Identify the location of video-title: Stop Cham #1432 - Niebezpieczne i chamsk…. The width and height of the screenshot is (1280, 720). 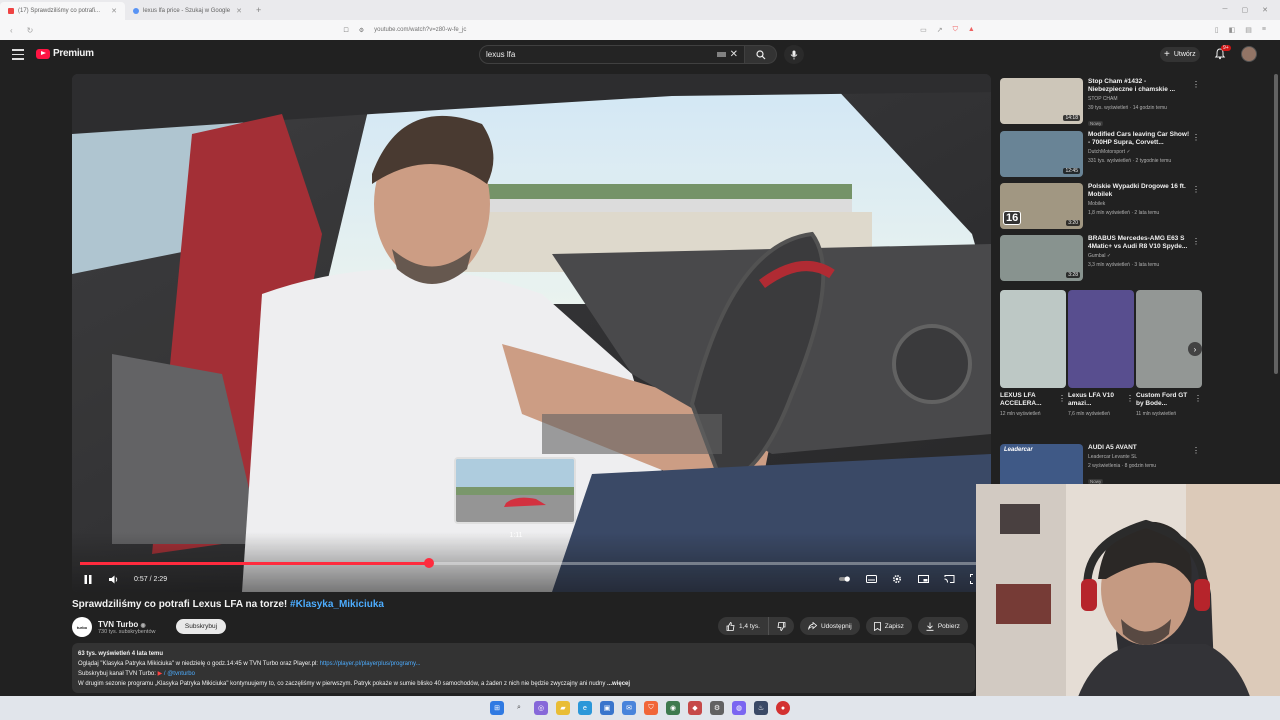
(1139, 86).